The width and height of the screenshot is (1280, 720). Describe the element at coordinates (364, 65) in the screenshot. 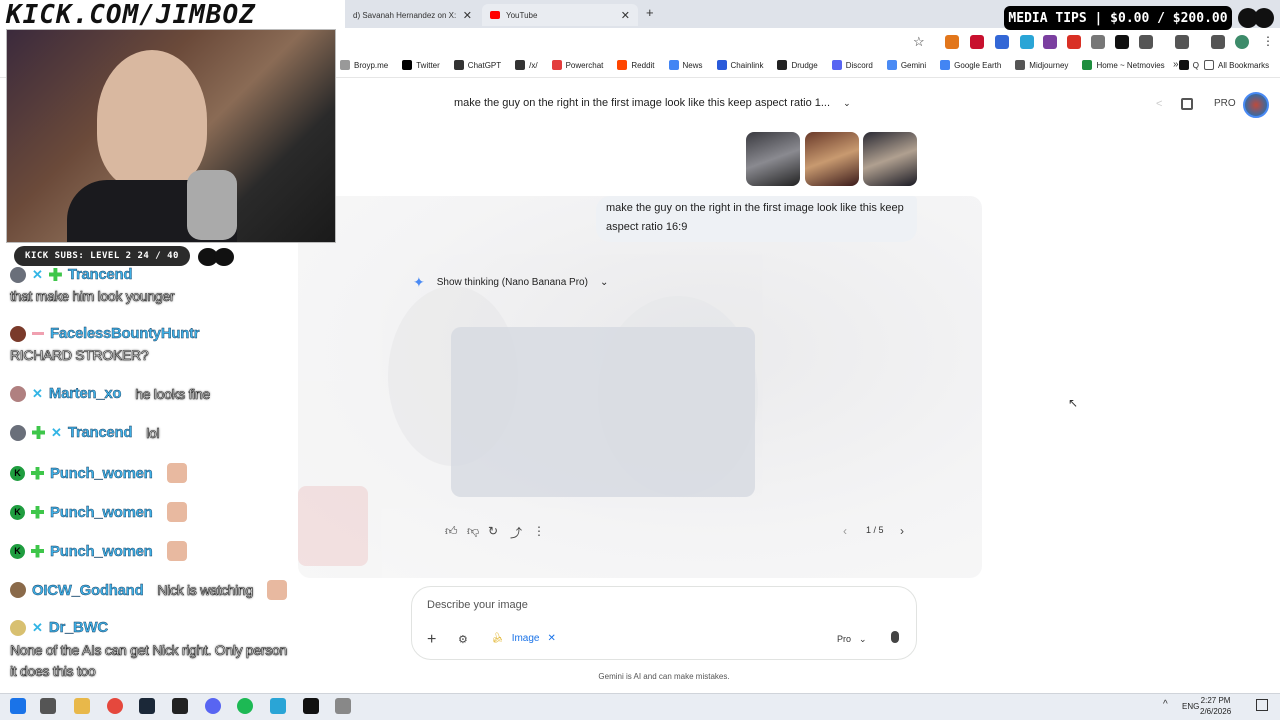

I see `bookmark-item: Broyp.me` at that location.